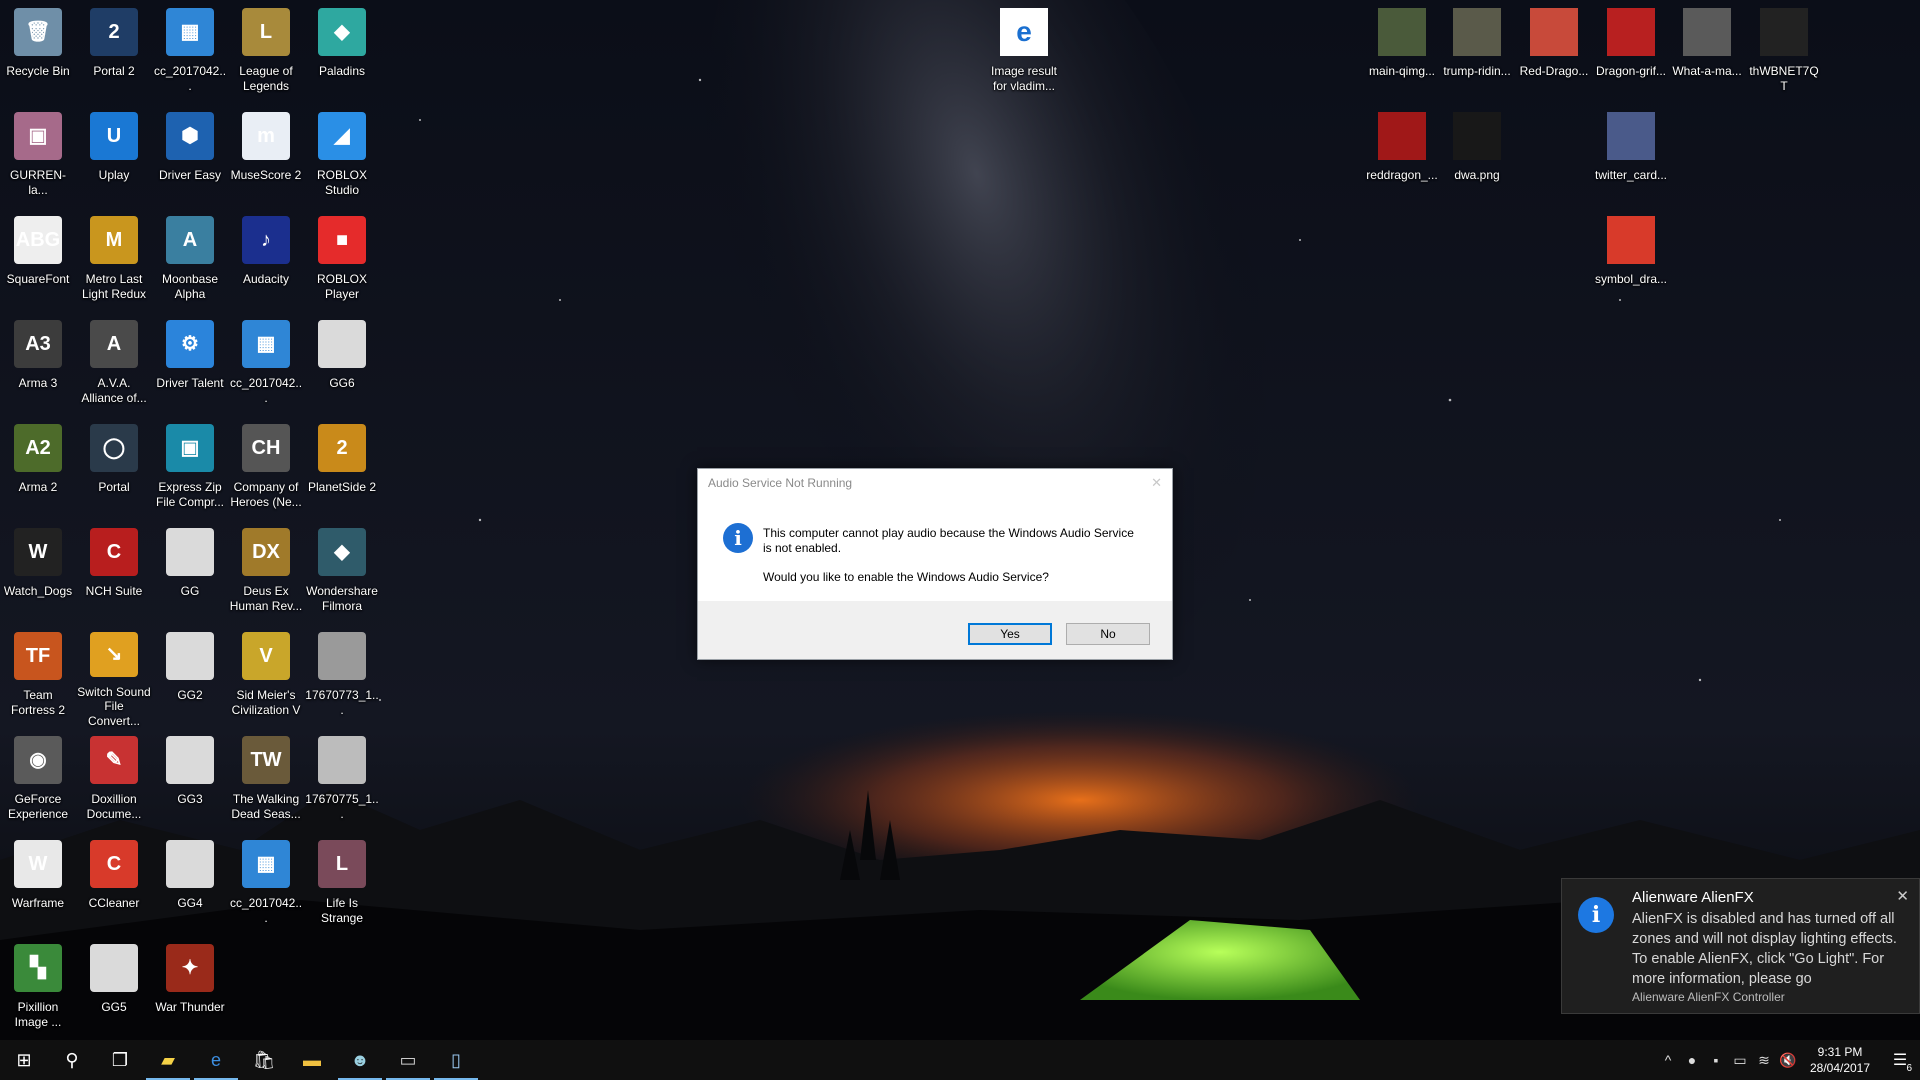  What do you see at coordinates (1764, 1060) in the screenshot?
I see `wifi-icon: ≋` at bounding box center [1764, 1060].